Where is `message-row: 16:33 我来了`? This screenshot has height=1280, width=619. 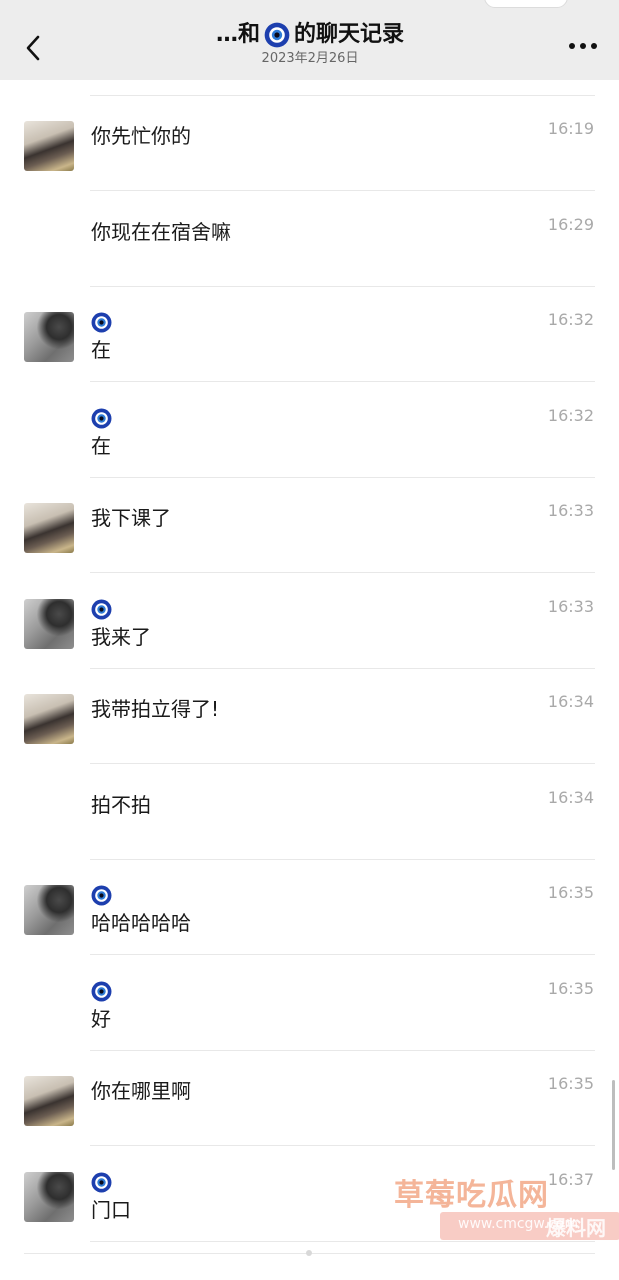
message-row: 16:33 我来了 is located at coordinates (309, 621).